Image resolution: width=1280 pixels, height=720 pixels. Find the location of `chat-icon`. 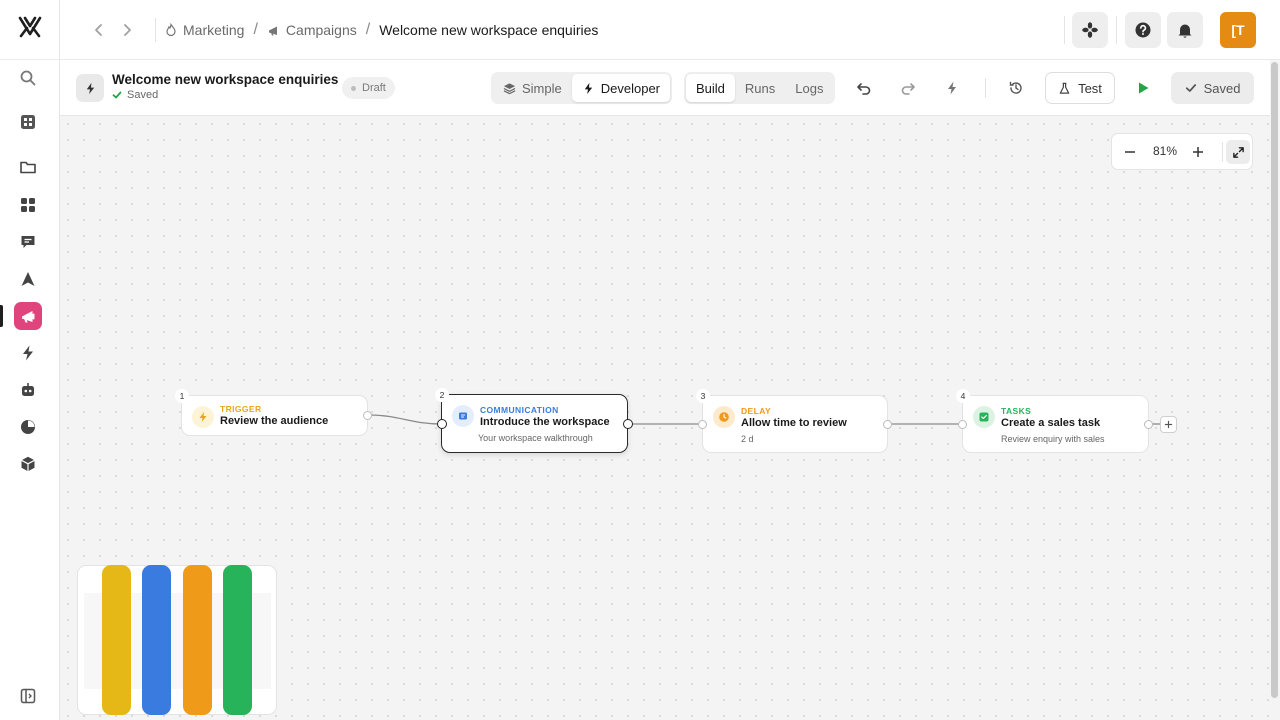

chat-icon is located at coordinates (28, 242).